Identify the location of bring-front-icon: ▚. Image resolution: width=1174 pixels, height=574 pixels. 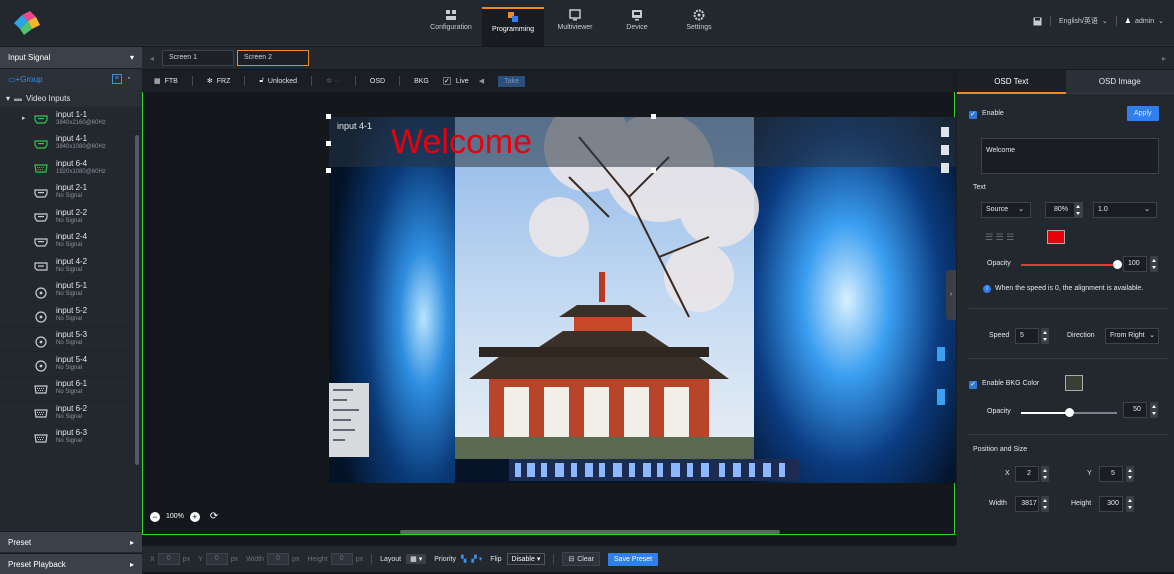
(463, 559).